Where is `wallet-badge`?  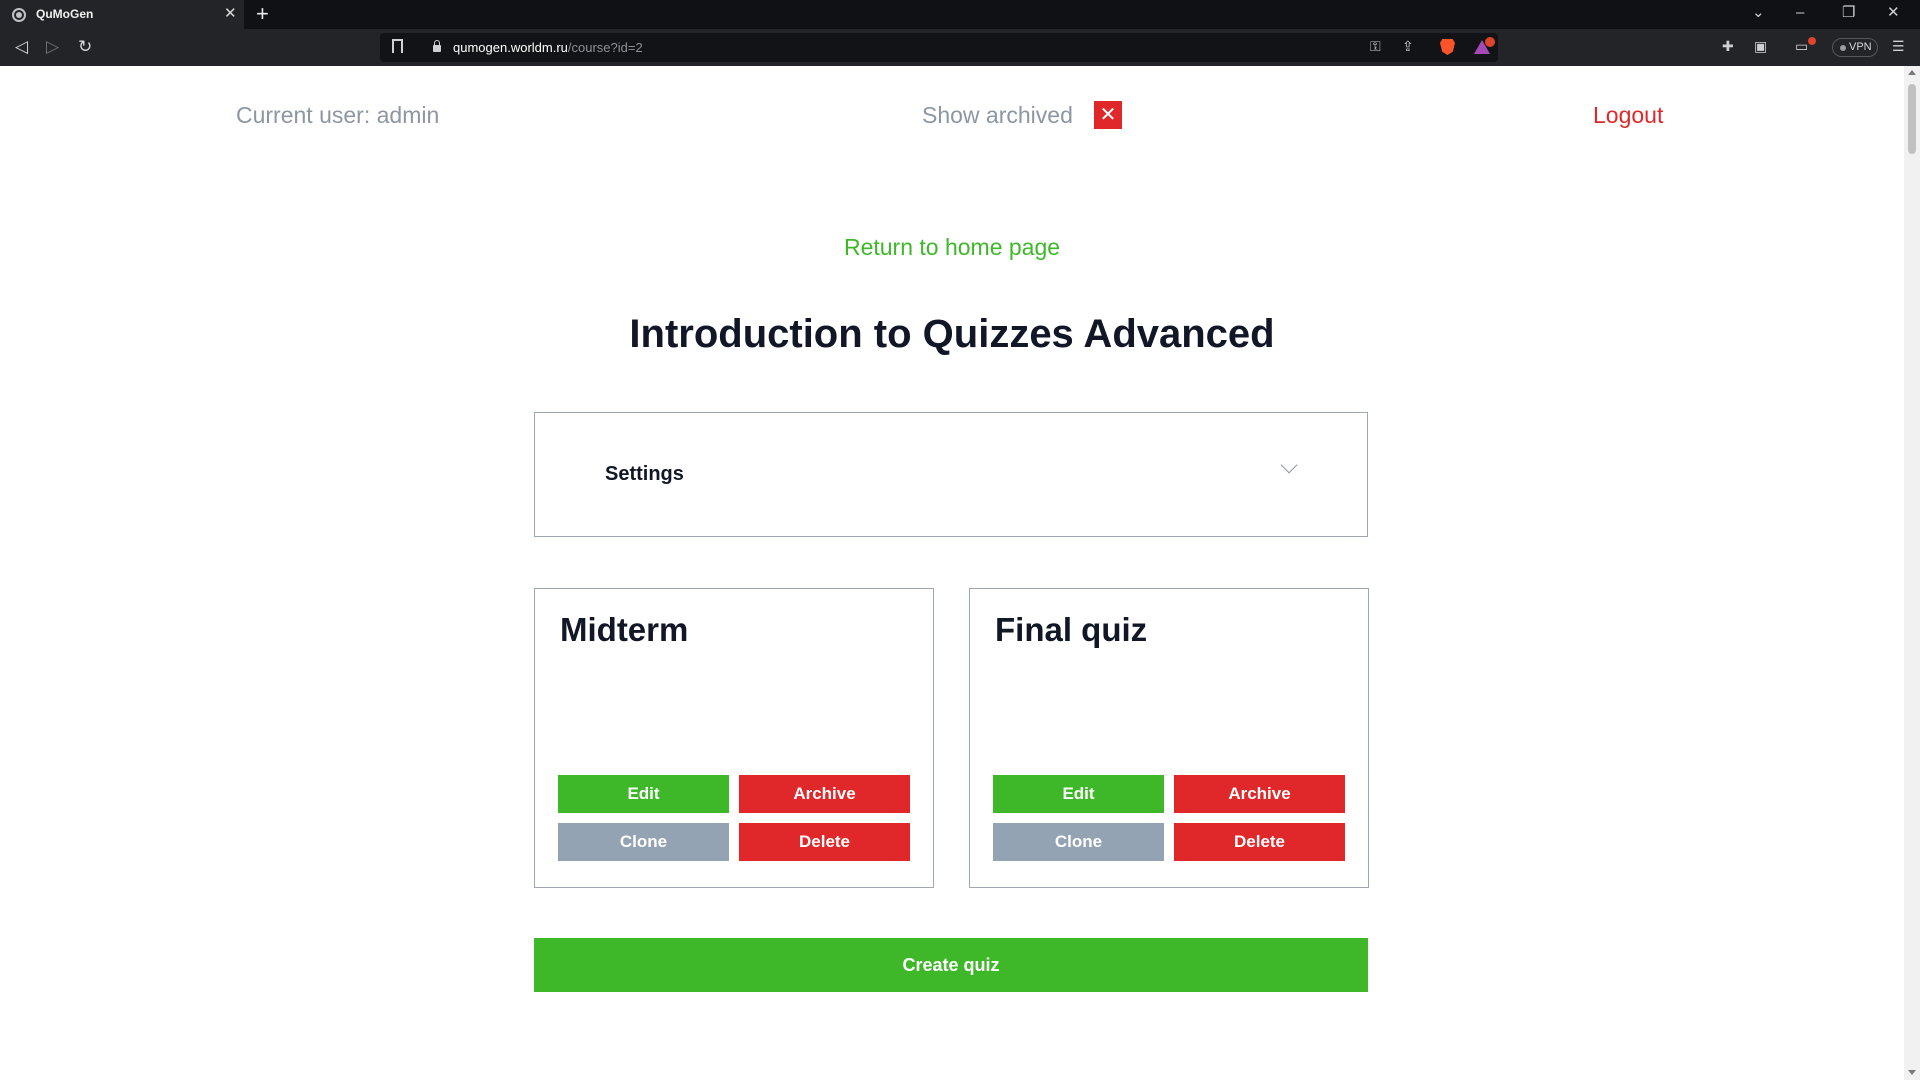 wallet-badge is located at coordinates (1812, 41).